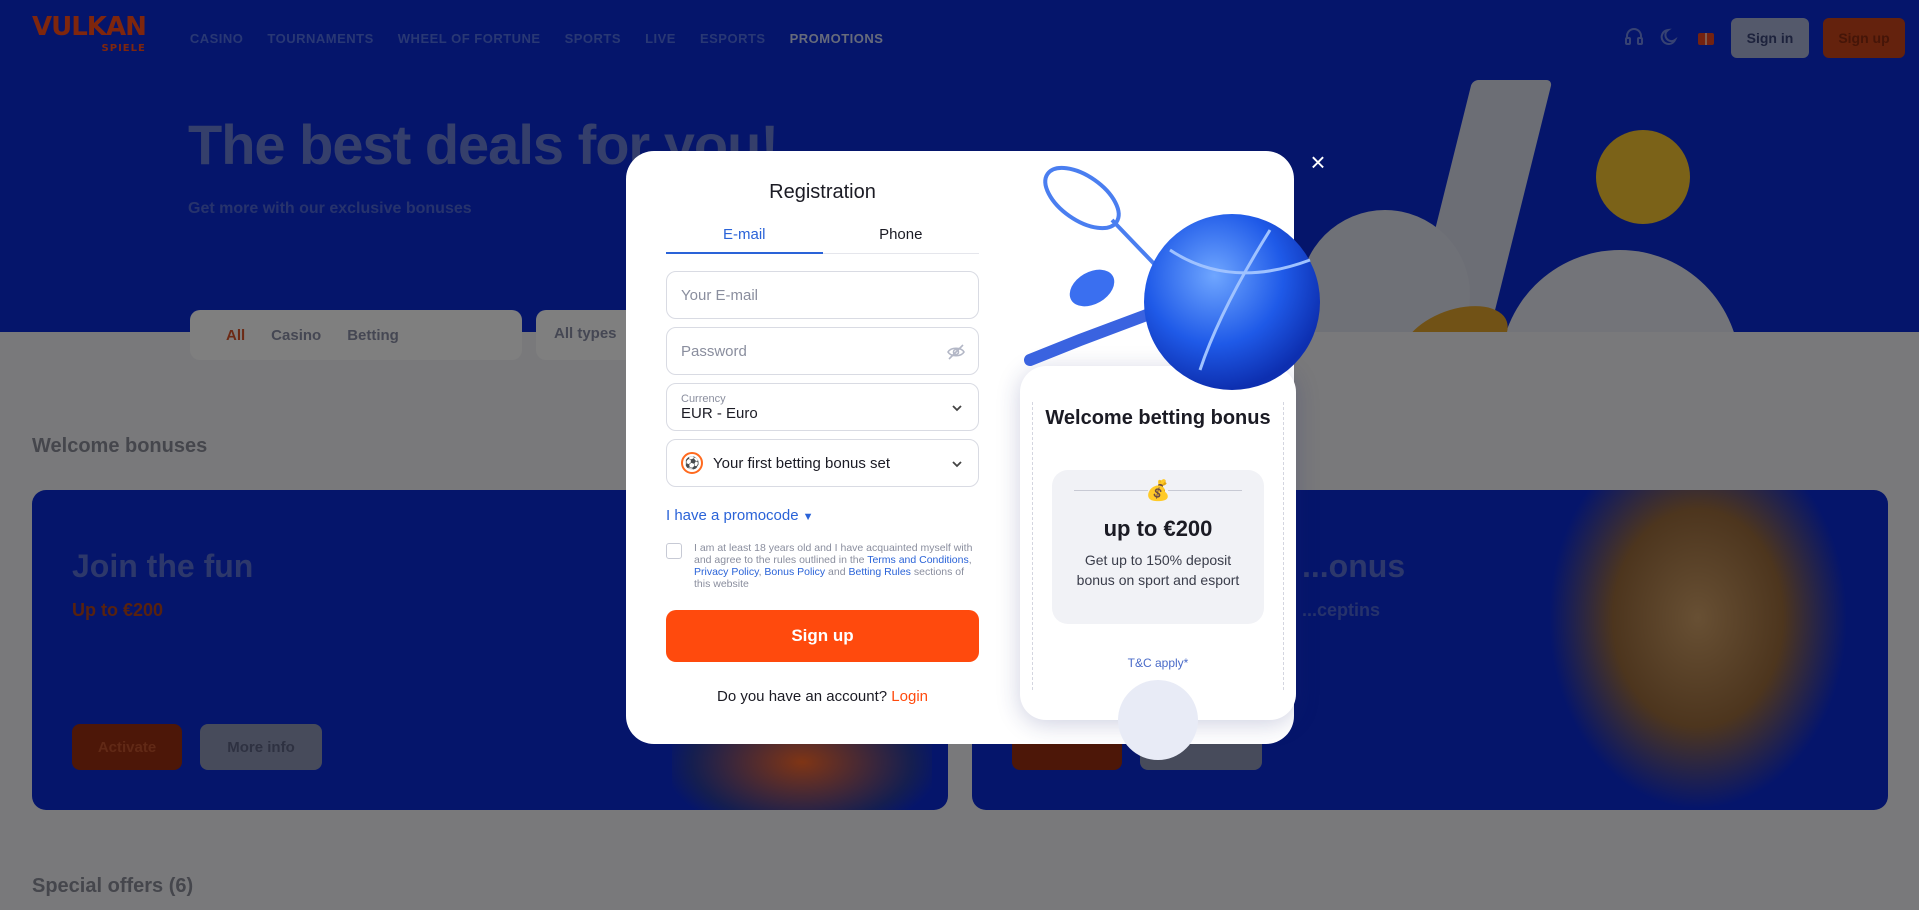 This screenshot has width=1919, height=910. What do you see at coordinates (703, 398) in the screenshot?
I see `currency-label: Currency` at bounding box center [703, 398].